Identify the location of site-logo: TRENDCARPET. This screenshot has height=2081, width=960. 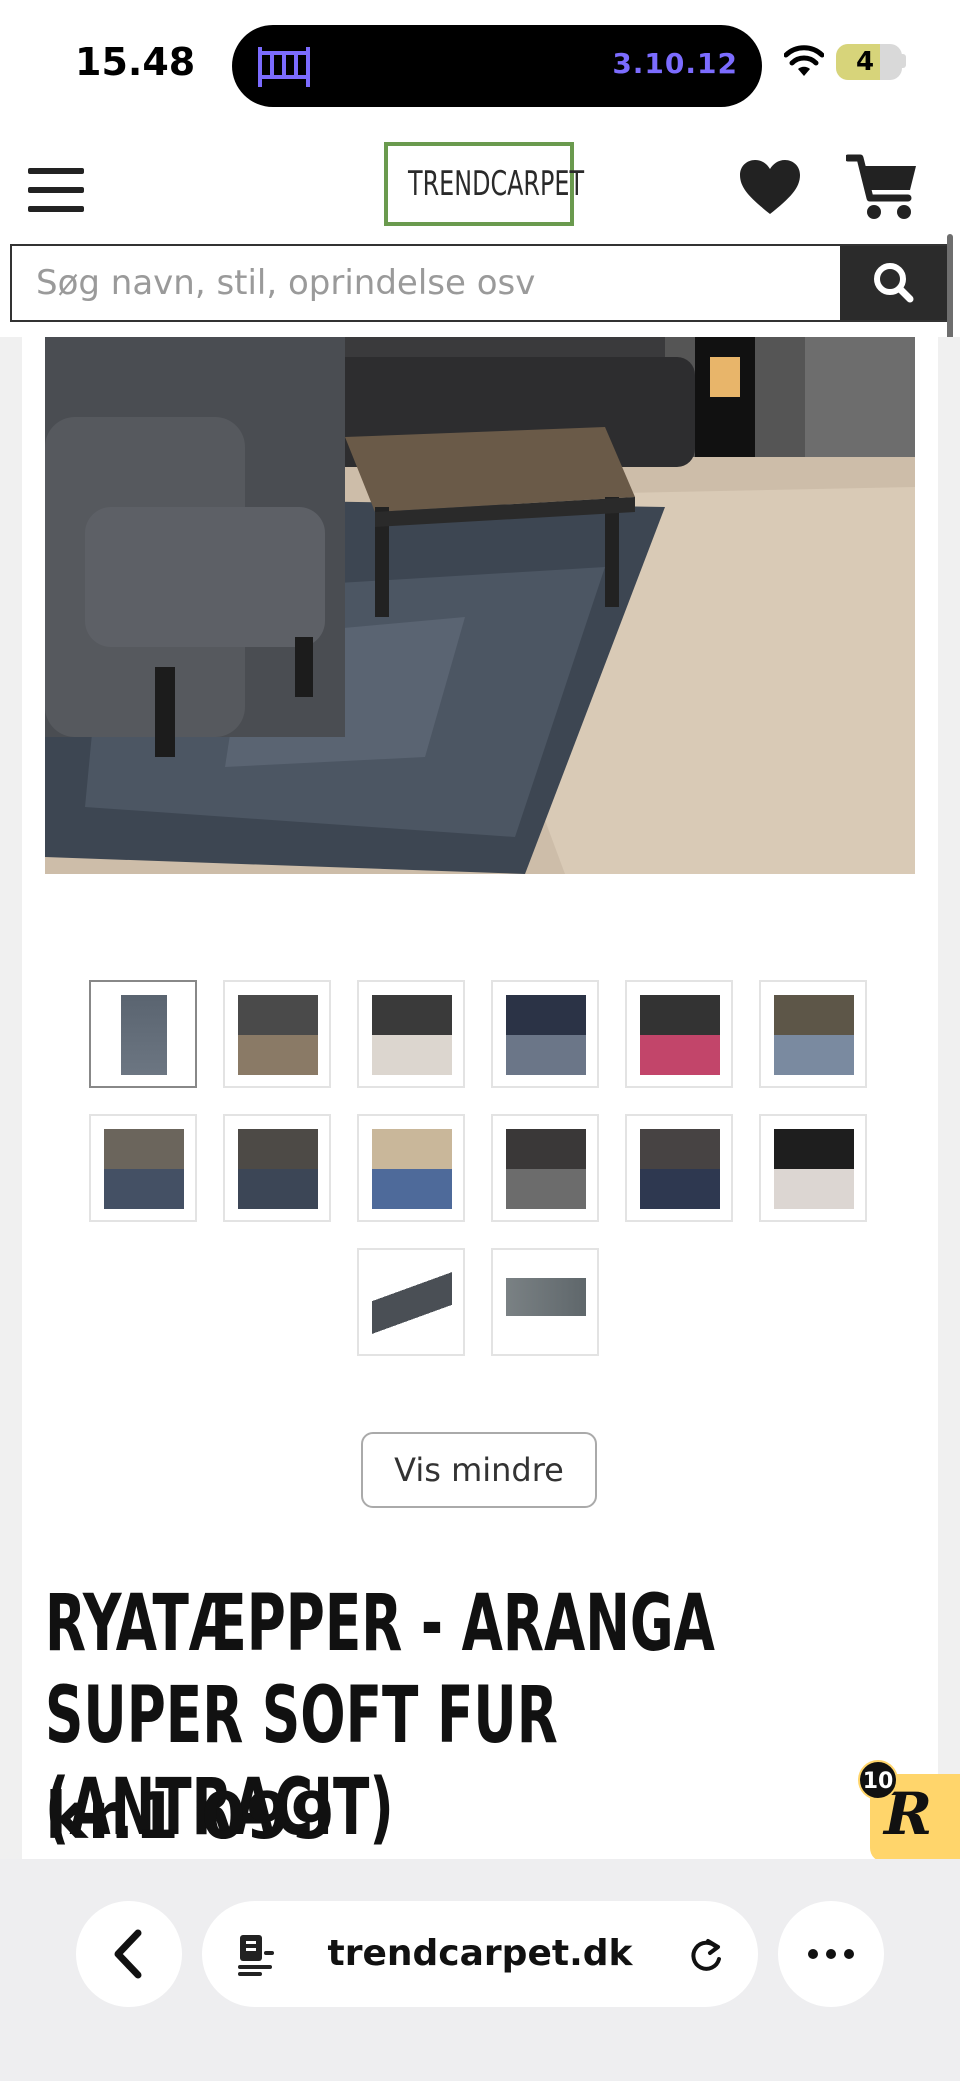
(484, 184).